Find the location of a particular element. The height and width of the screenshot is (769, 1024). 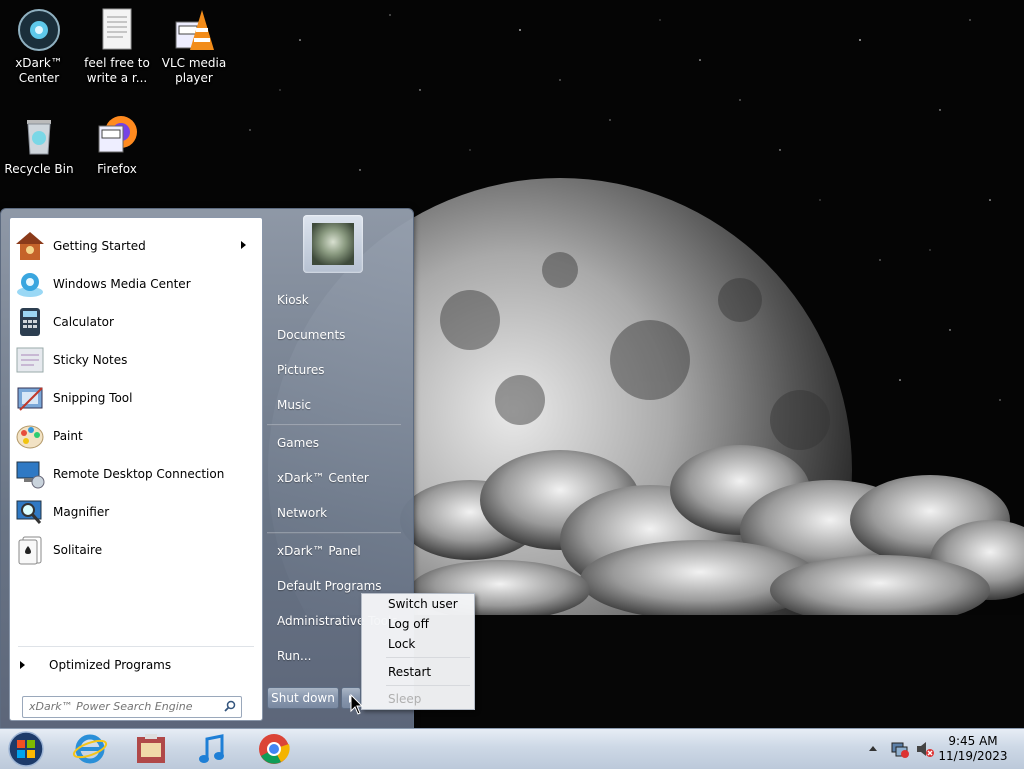

desktop-icon-vlc: VLC media player is located at coordinates (194, 46).